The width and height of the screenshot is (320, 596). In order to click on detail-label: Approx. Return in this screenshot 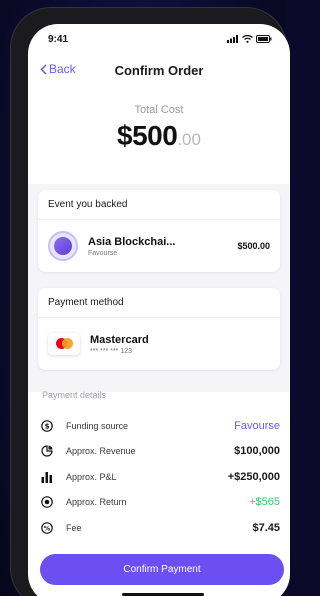, I will do `click(96, 502)`.